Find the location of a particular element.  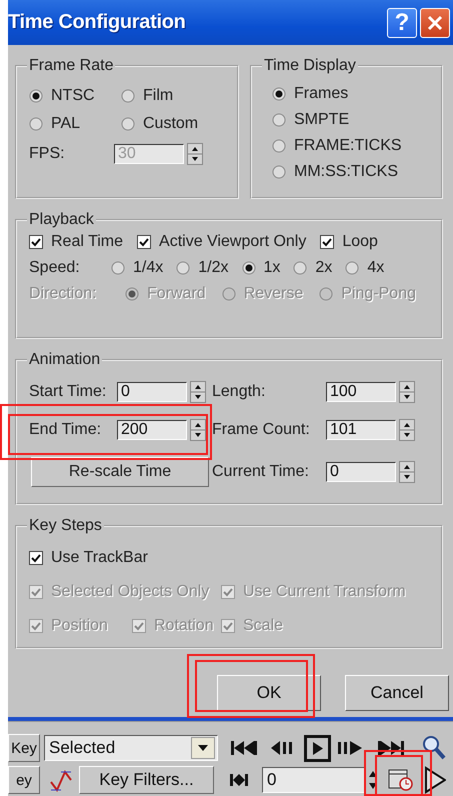

dropdown-arrow-icon is located at coordinates (203, 748).